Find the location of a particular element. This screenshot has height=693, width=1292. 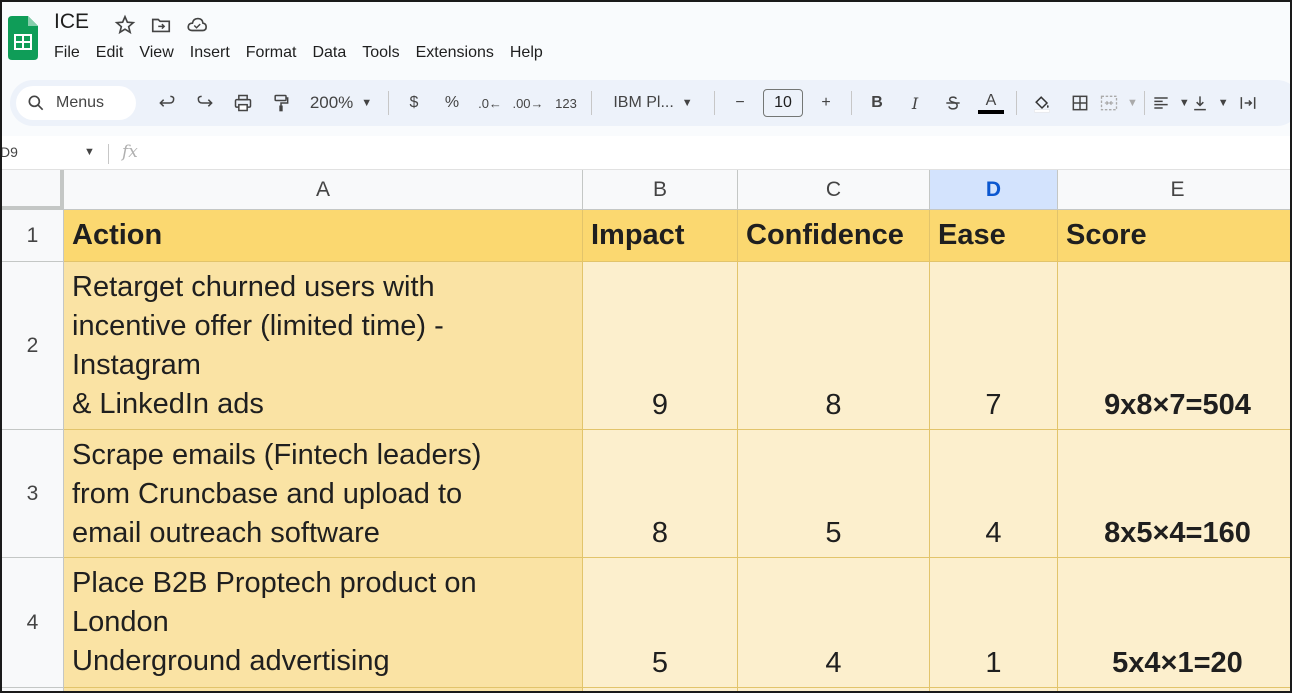

cell-c2-confidence: 8 is located at coordinates (834, 346).